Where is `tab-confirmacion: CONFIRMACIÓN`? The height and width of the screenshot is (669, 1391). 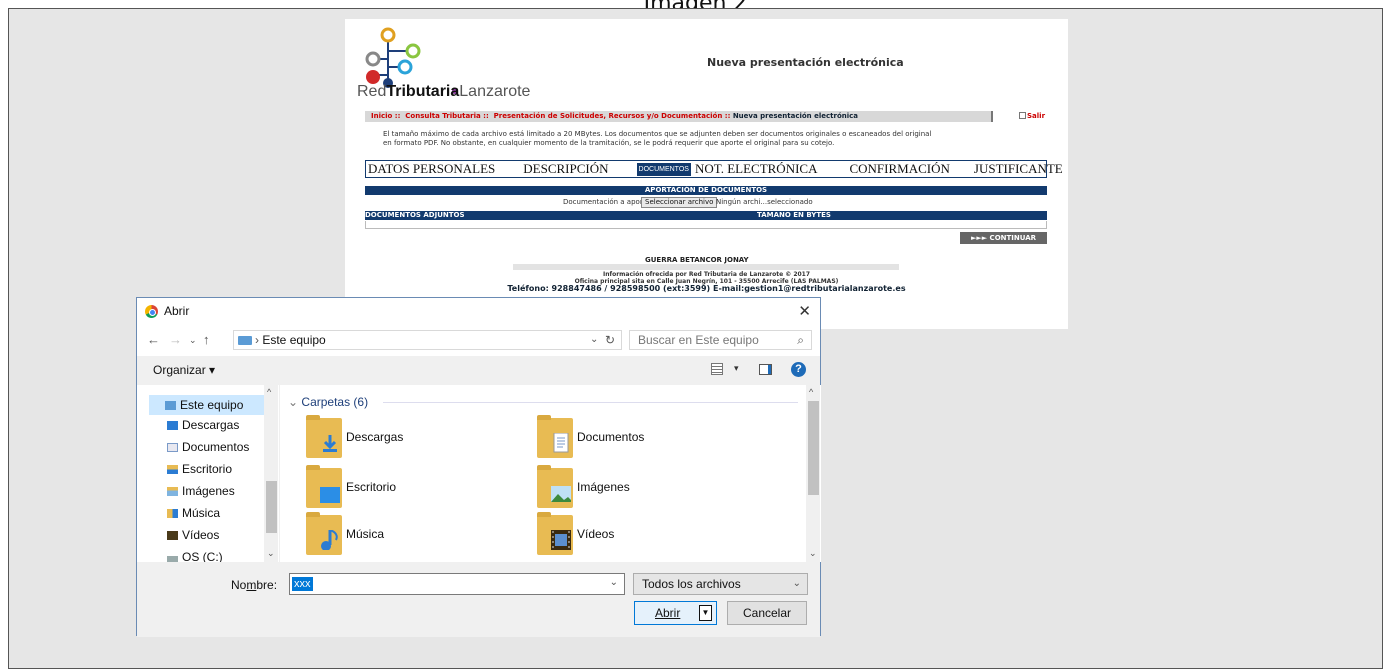
tab-confirmacion: CONFIRMACIÓN is located at coordinates (899, 169).